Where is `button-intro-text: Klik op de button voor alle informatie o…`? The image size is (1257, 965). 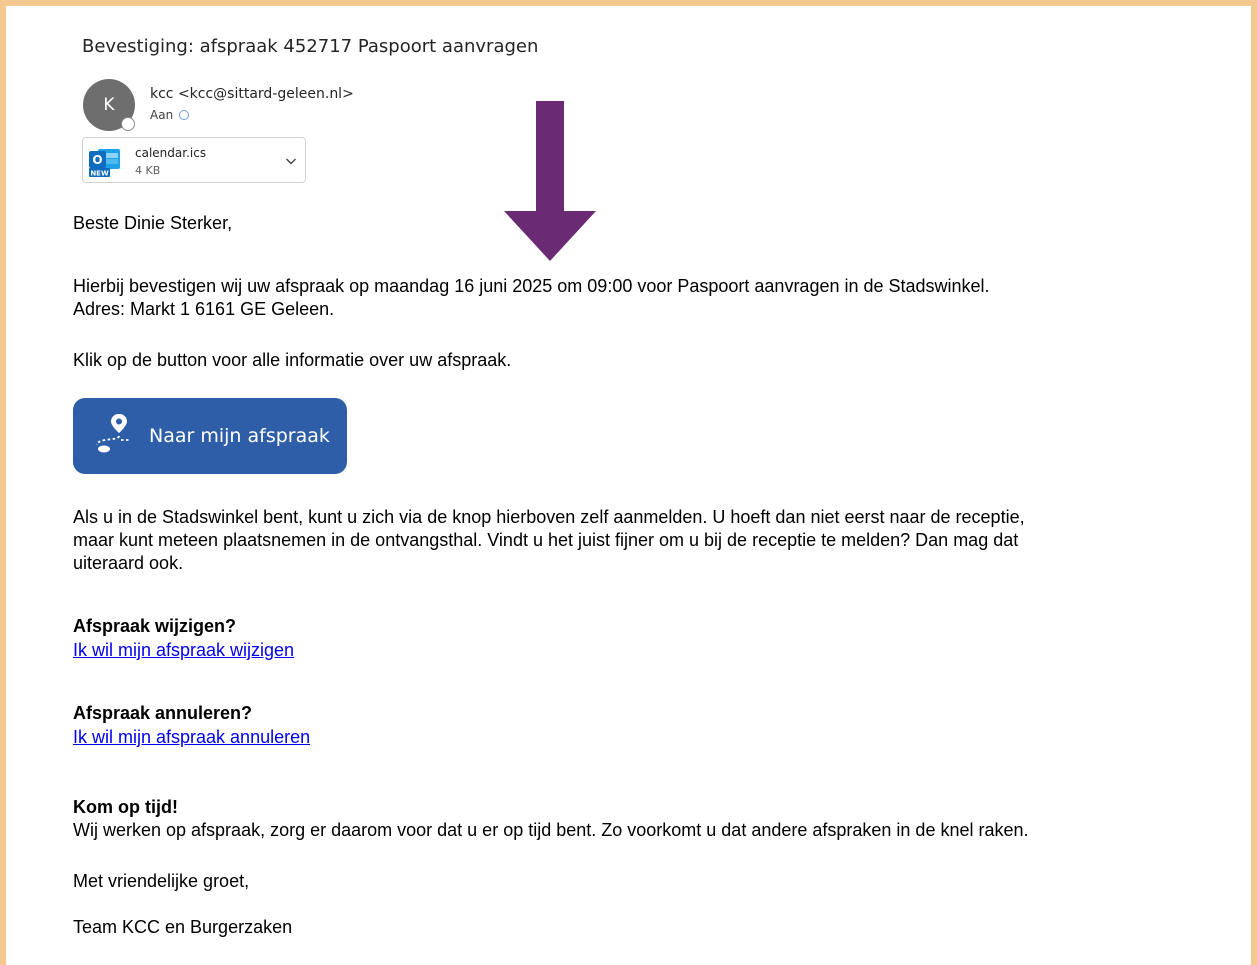
button-intro-text: Klik op de button voor alle informatie o… is located at coordinates (292, 360).